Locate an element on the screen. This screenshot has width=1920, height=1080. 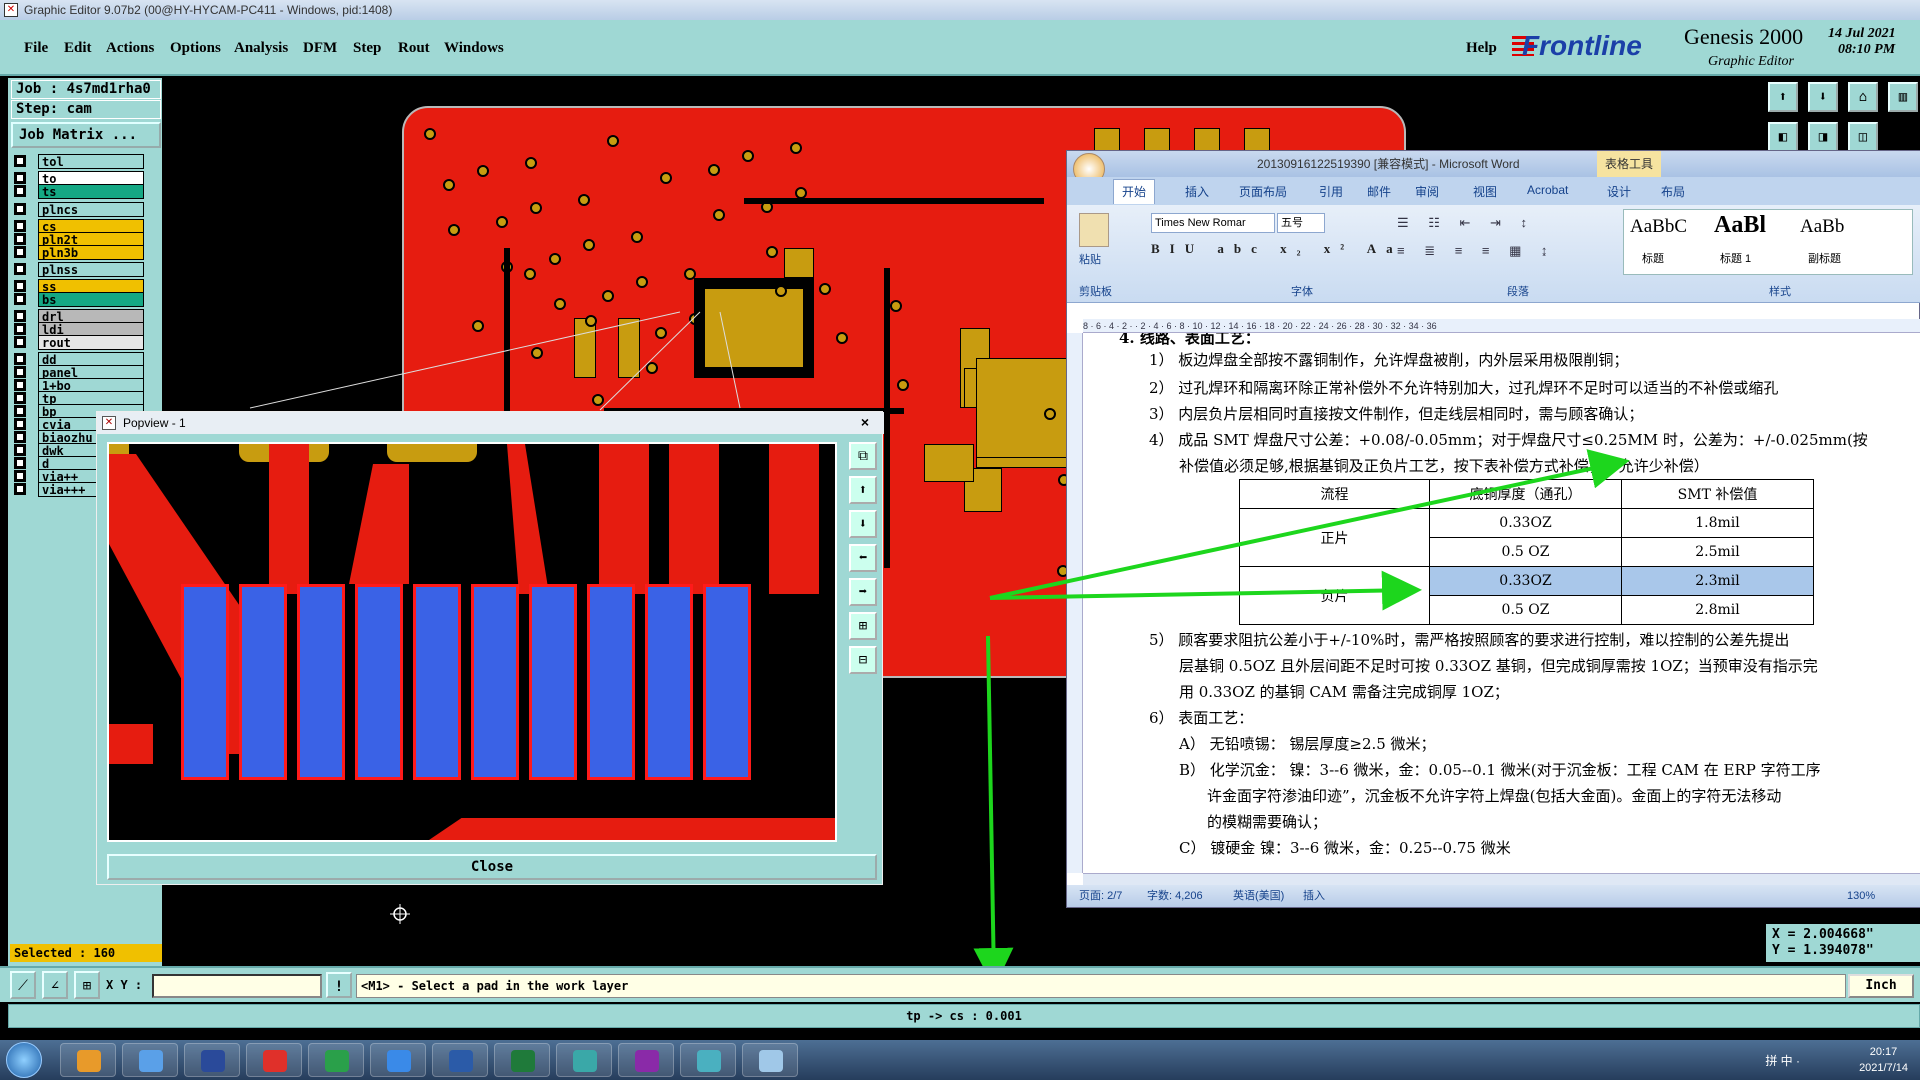
genesis-icon is located at coordinates (275, 1061).